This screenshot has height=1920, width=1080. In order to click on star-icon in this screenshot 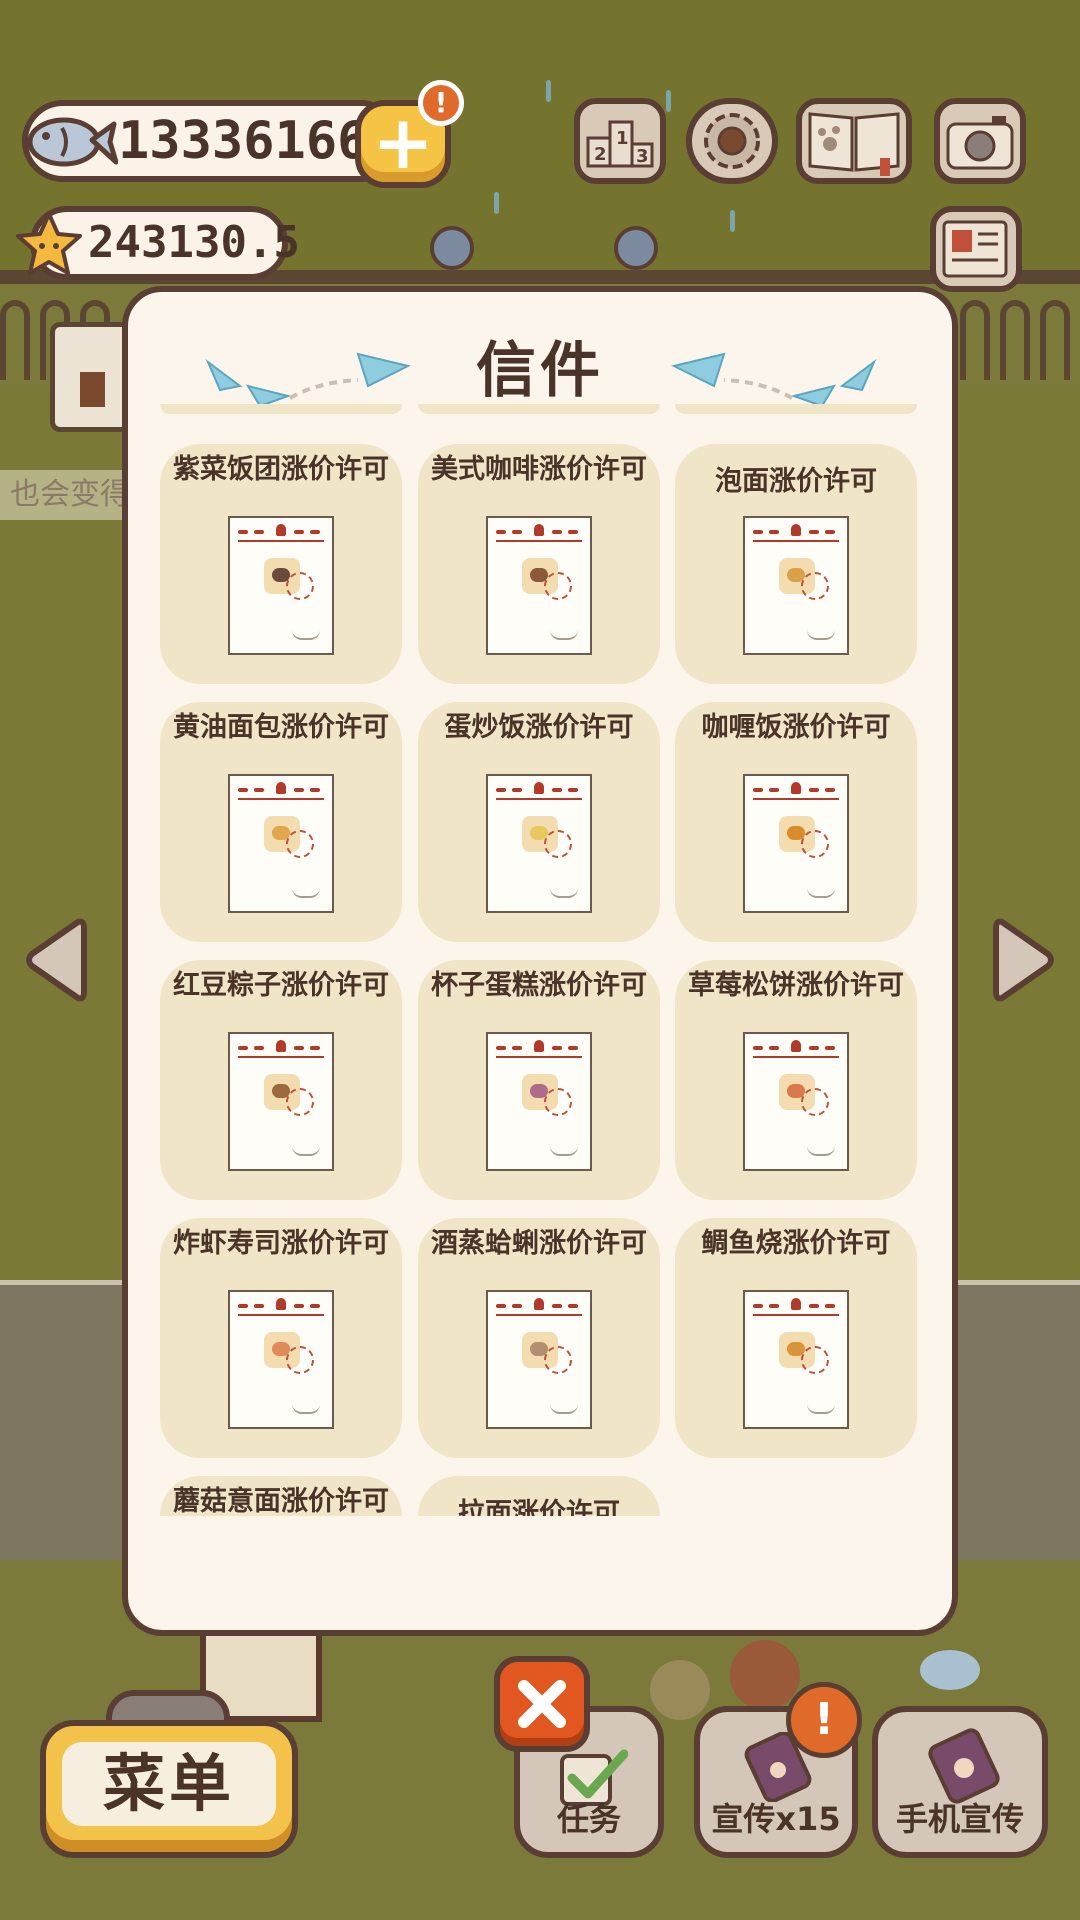, I will do `click(49, 243)`.